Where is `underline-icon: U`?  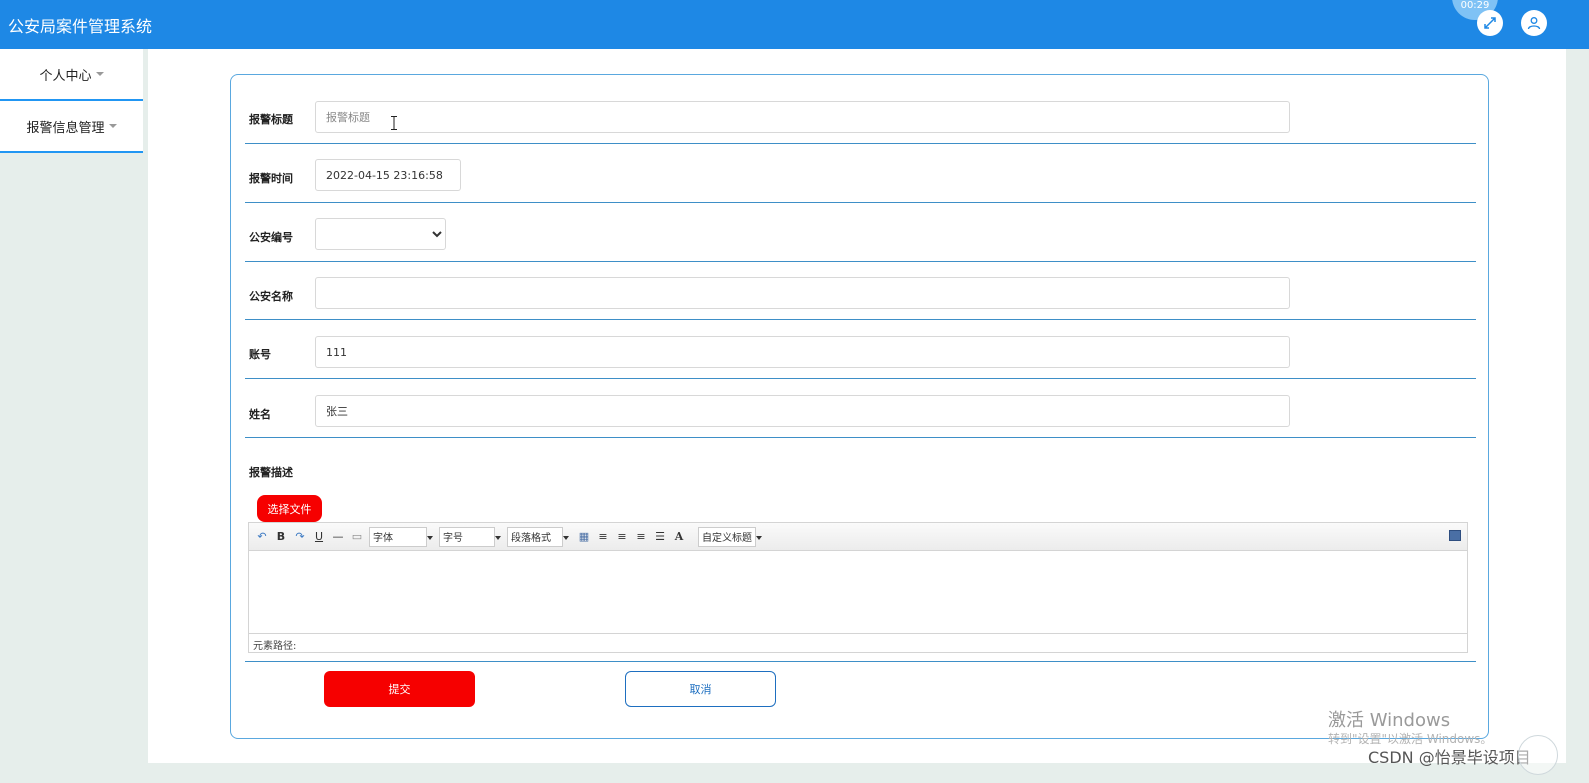 underline-icon: U is located at coordinates (319, 537).